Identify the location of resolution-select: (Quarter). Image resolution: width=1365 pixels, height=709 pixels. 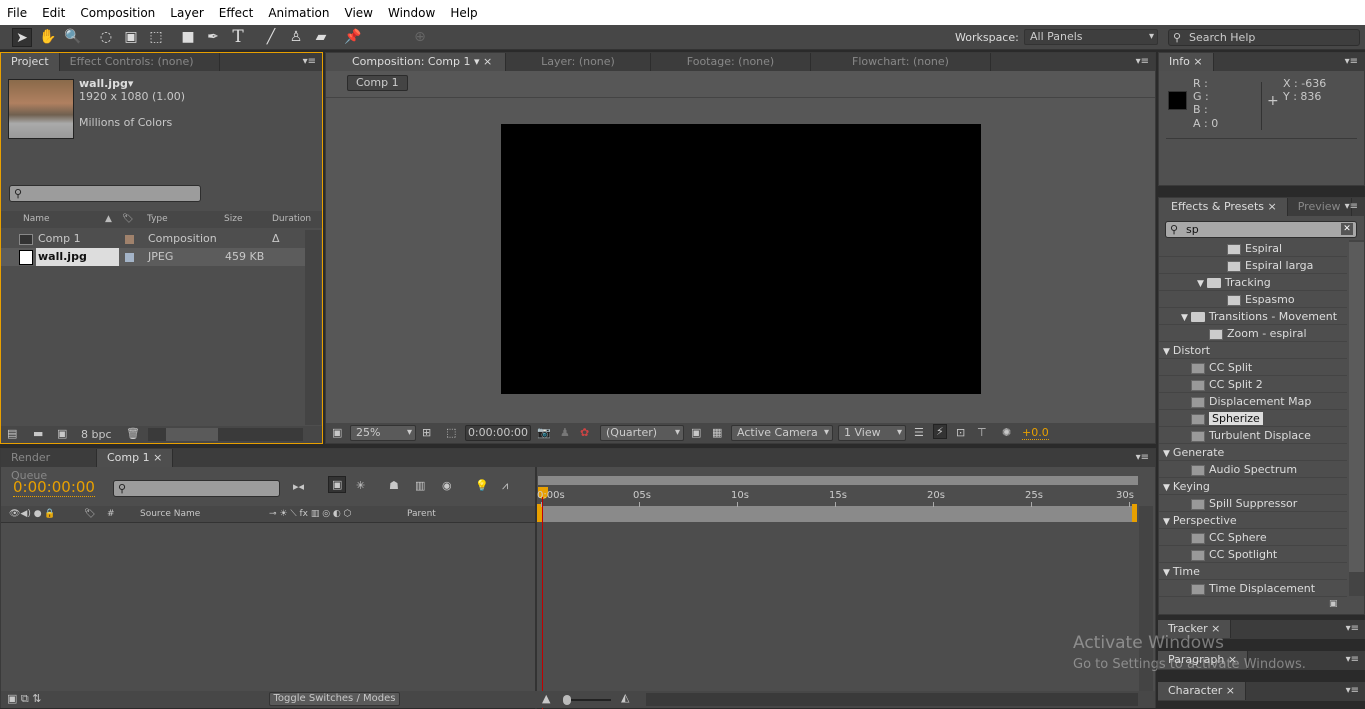
(642, 433).